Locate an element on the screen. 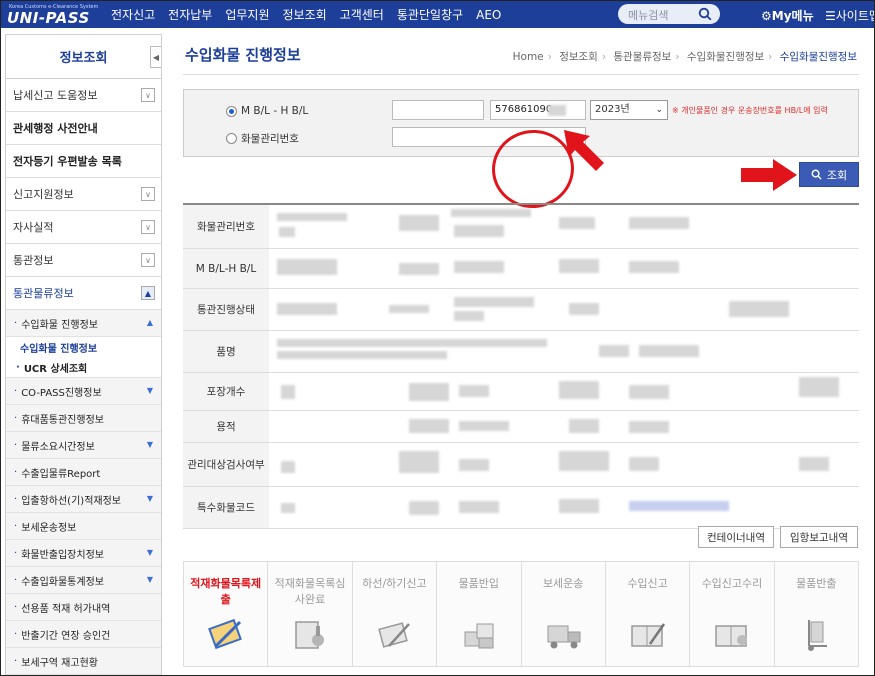  sidebar-item-customs-info: 통관정보 ∨ is located at coordinates (83, 260).